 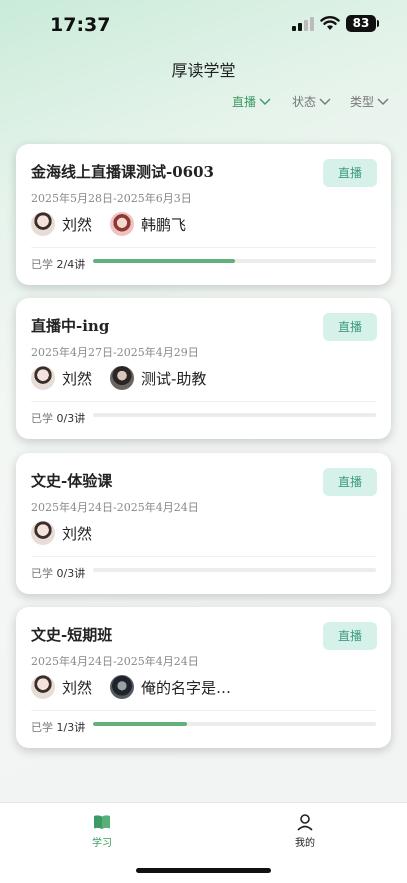 What do you see at coordinates (72, 635) in the screenshot?
I see `course-title: 文史-短期班` at bounding box center [72, 635].